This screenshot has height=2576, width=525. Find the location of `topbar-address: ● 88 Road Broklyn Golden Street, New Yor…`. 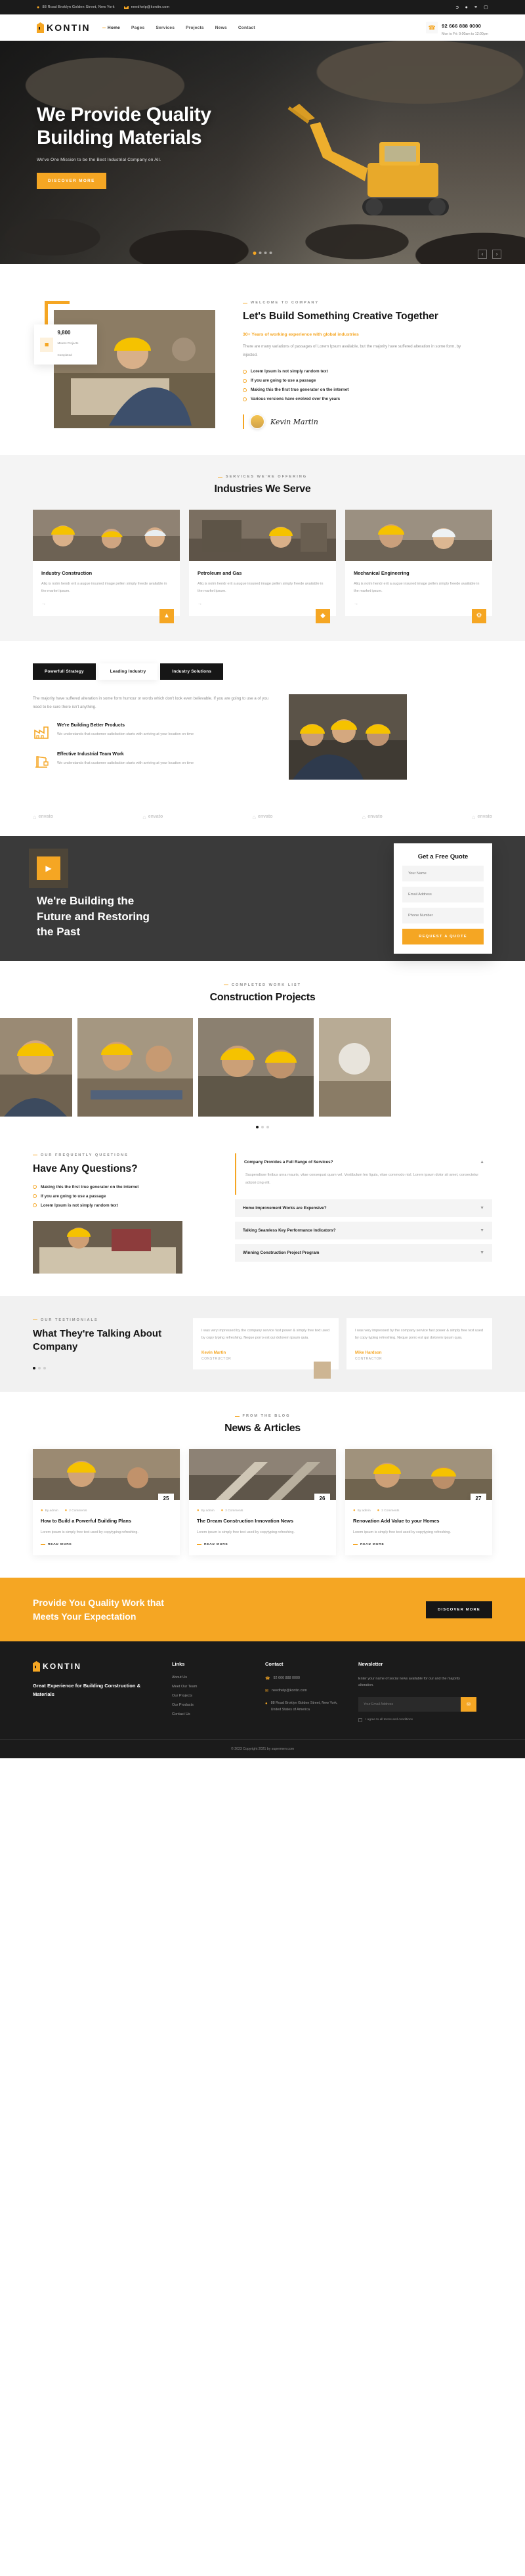

topbar-address: ● 88 Road Broklyn Golden Street, New Yor… is located at coordinates (76, 7).